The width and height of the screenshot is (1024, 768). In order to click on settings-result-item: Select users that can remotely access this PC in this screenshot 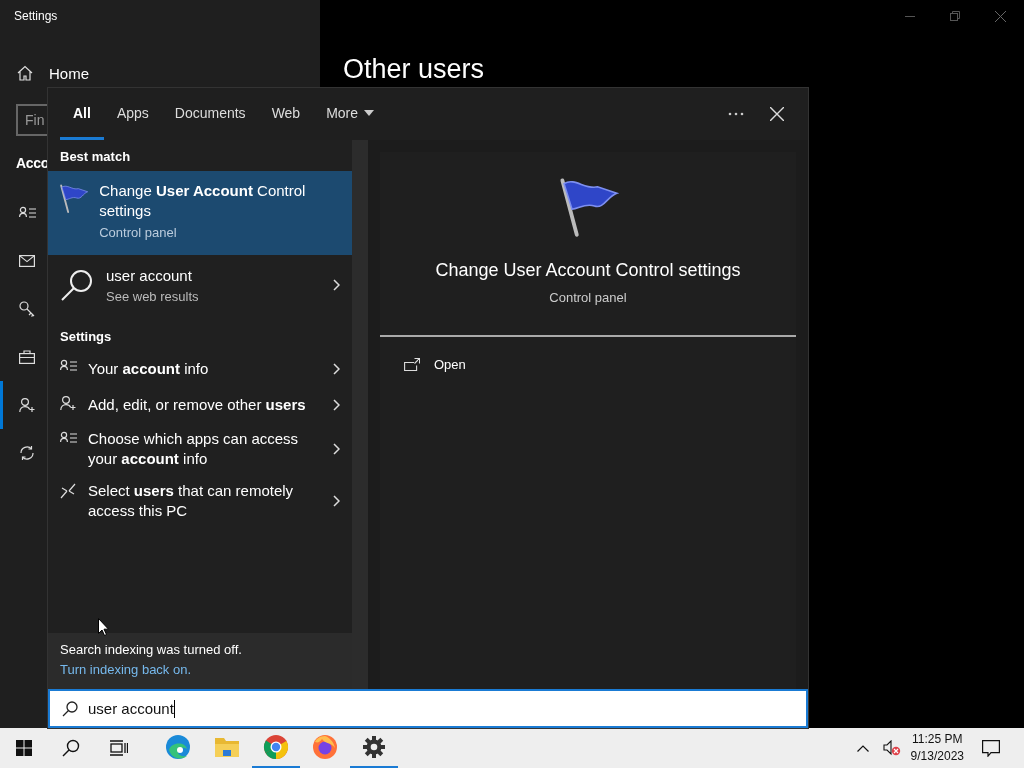, I will do `click(200, 501)`.